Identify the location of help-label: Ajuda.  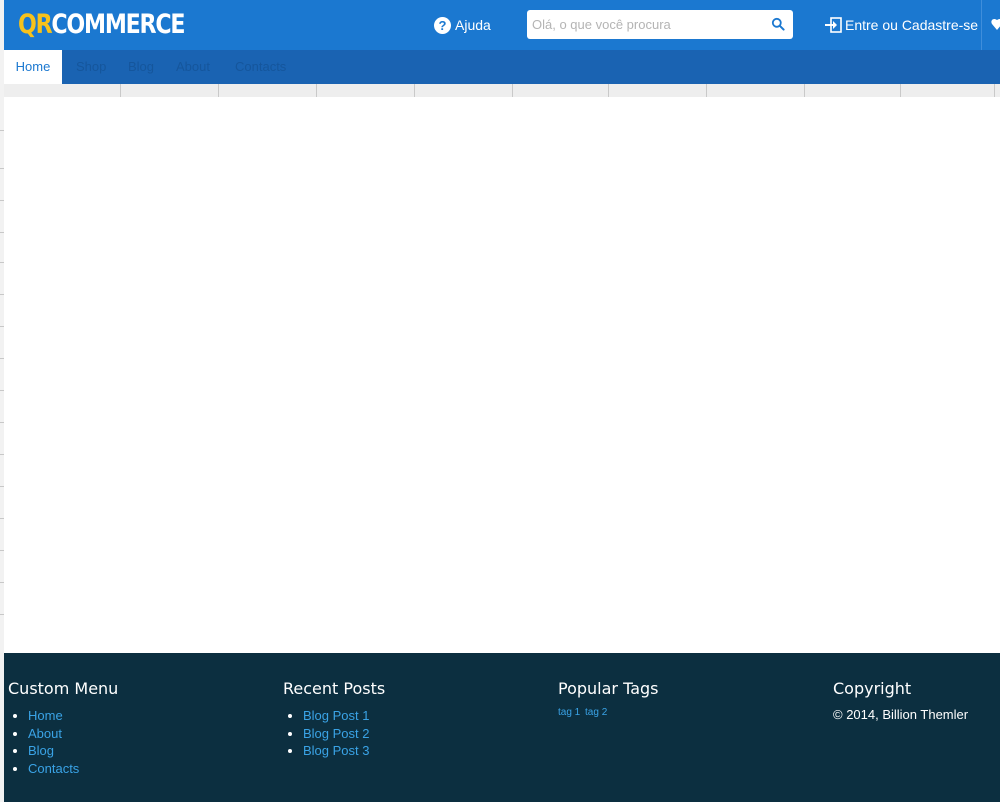
(473, 25).